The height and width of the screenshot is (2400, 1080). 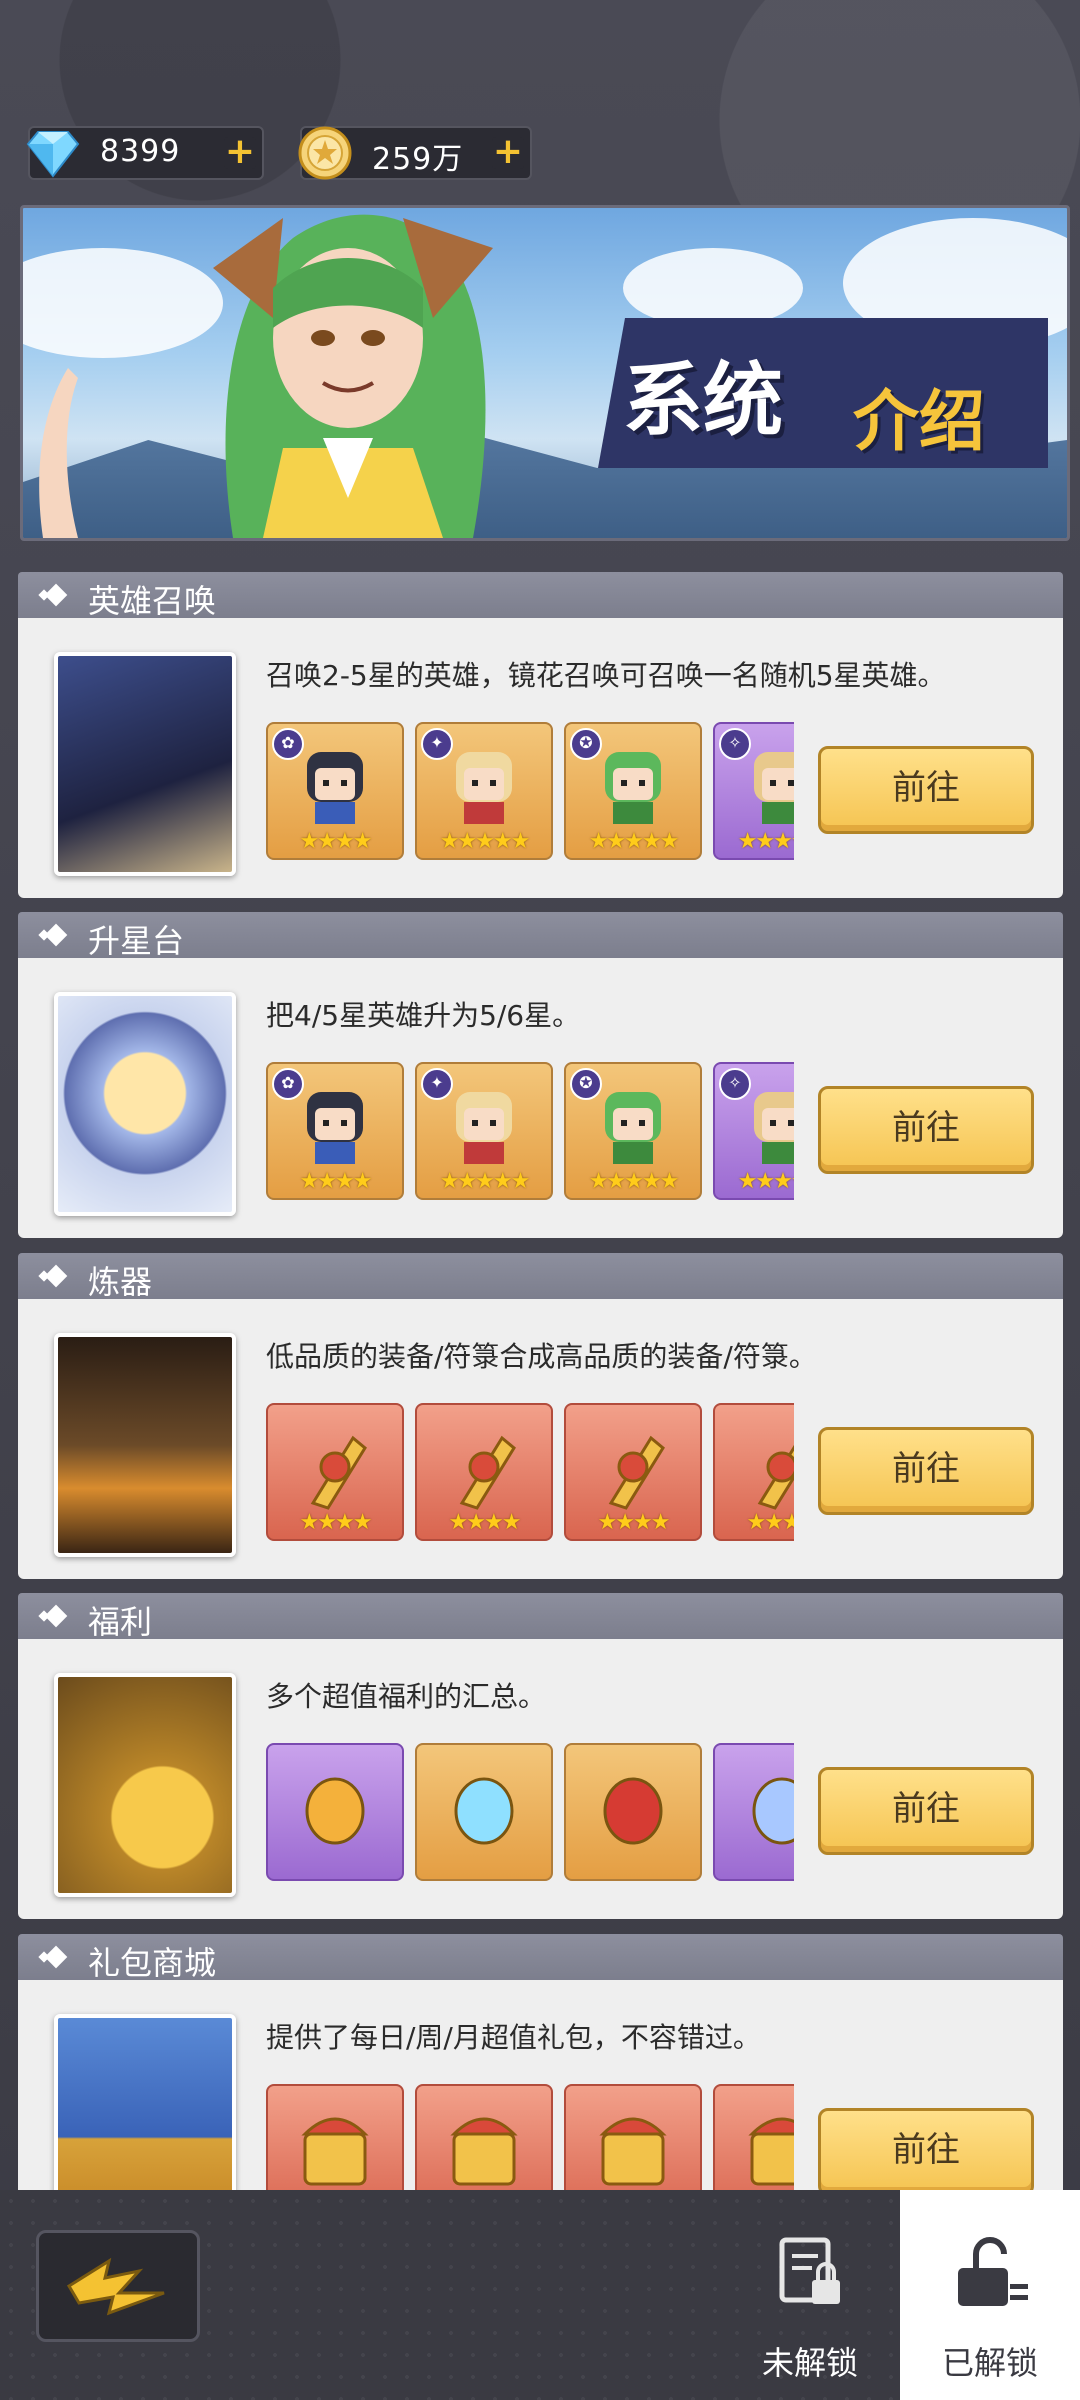 I want to click on element-badge-icon: ✧, so click(x=735, y=1084).